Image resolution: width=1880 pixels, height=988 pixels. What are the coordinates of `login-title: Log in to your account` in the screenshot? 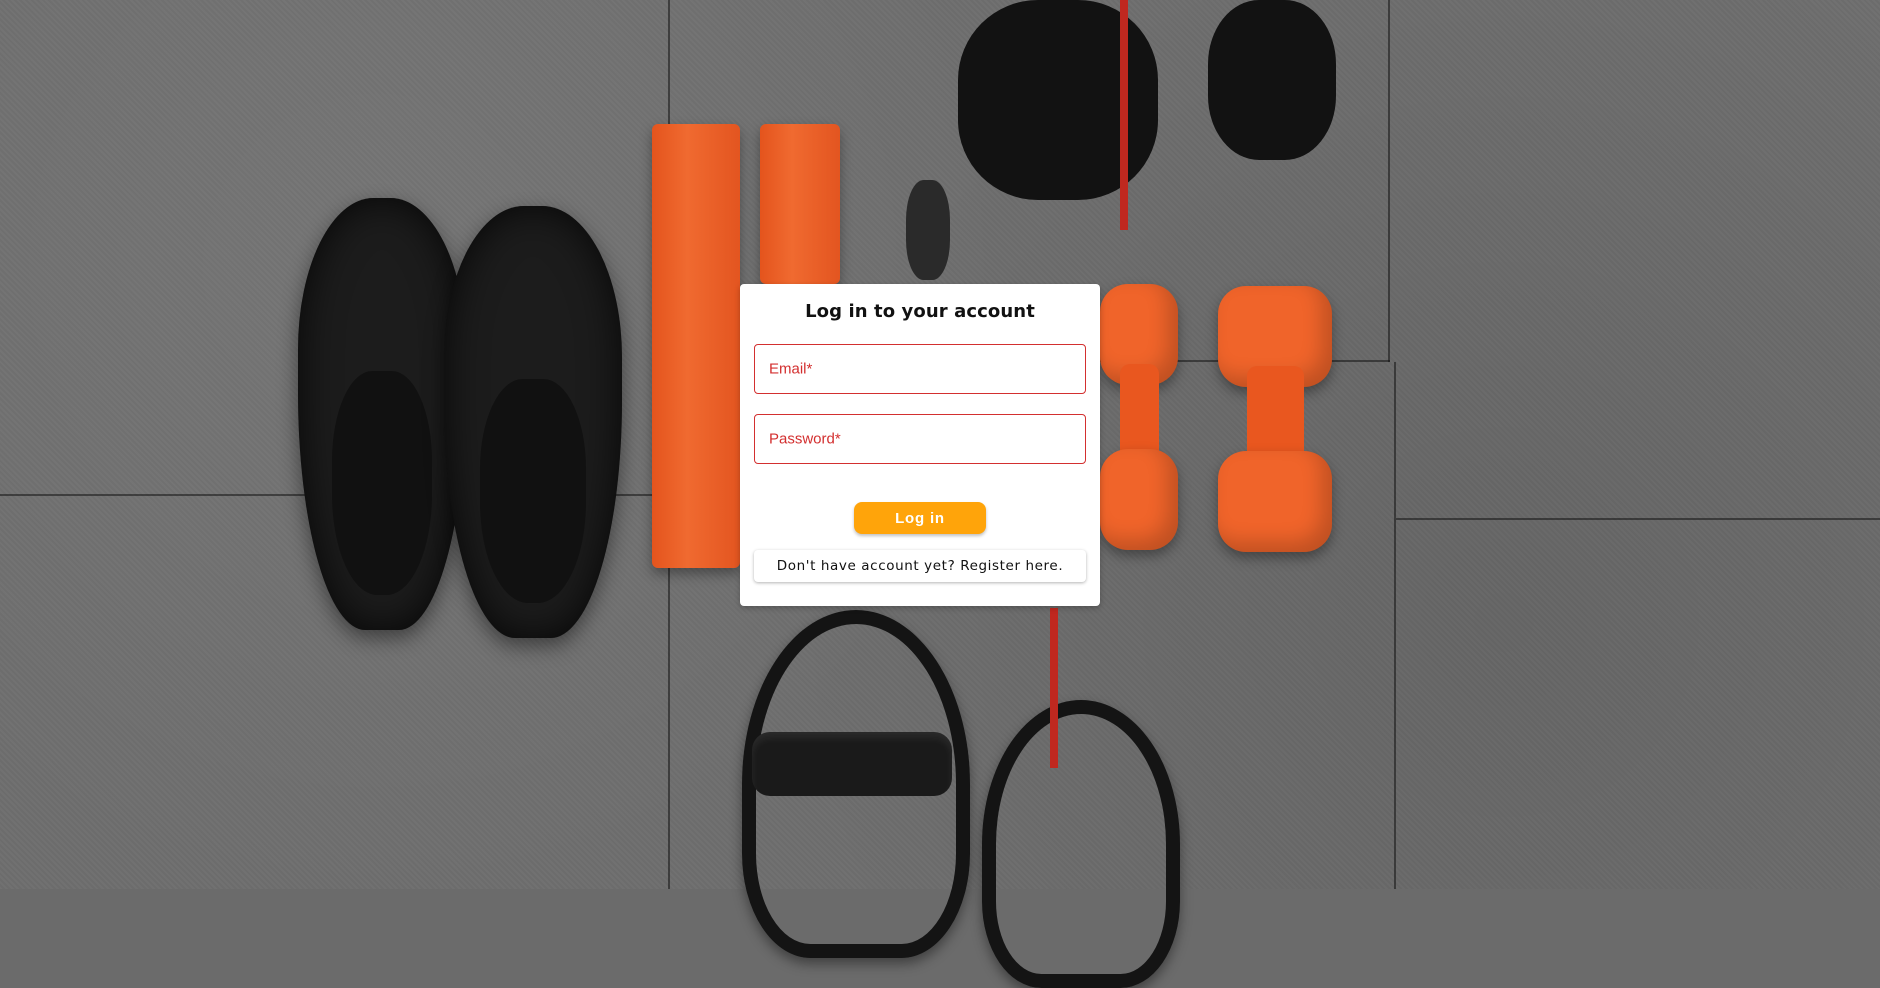 It's located at (920, 311).